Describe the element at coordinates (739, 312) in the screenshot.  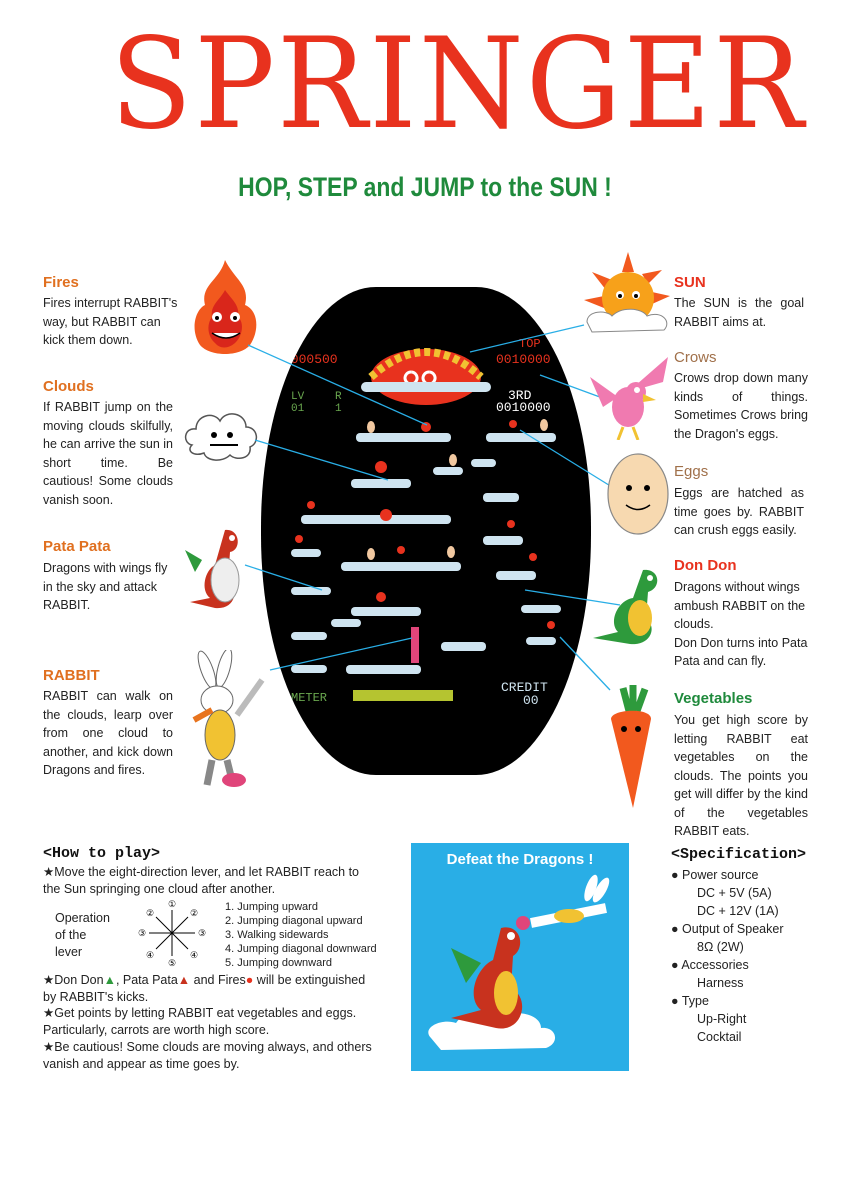
I see `sun-text: The SUN is the goal RABBIT aims at.` at that location.